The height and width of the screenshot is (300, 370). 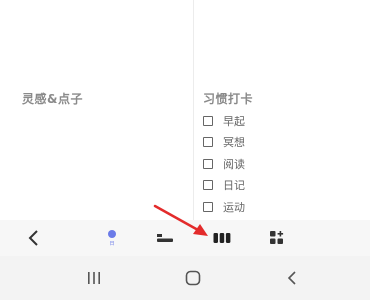 I want to click on habit-label: 运动, so click(x=234, y=207).